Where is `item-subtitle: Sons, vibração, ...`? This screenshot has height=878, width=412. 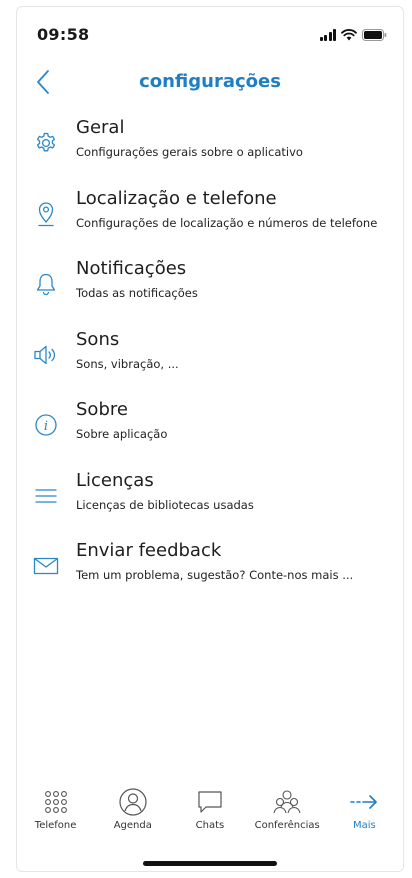 item-subtitle: Sons, vibração, ... is located at coordinates (127, 363).